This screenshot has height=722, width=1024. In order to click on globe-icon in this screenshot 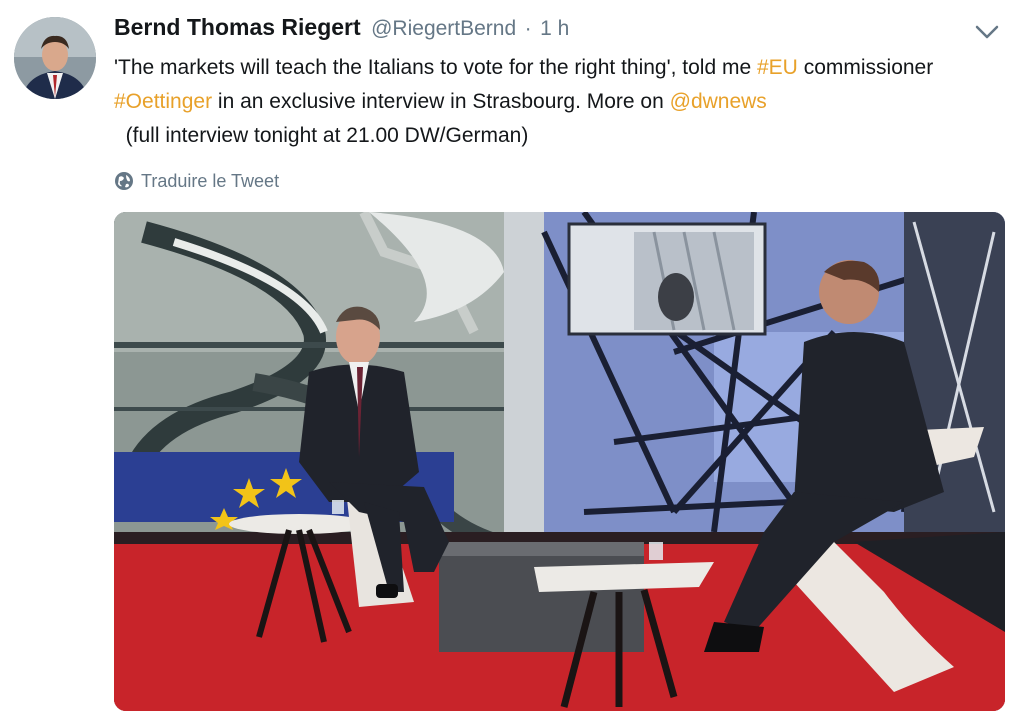, I will do `click(124, 181)`.